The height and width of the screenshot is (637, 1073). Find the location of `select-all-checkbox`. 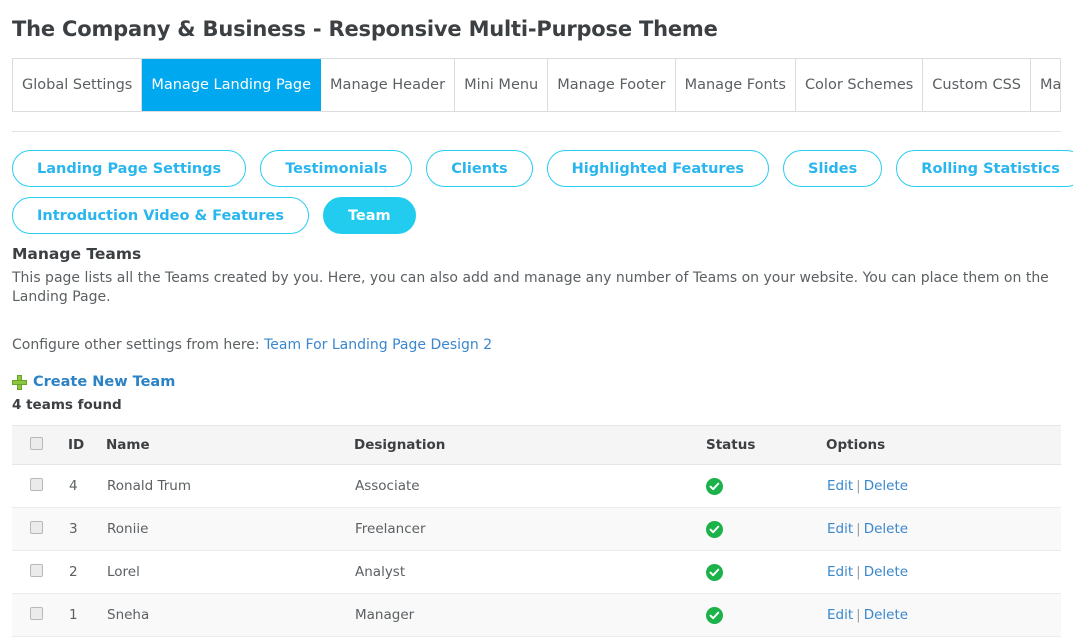

select-all-checkbox is located at coordinates (36, 443).